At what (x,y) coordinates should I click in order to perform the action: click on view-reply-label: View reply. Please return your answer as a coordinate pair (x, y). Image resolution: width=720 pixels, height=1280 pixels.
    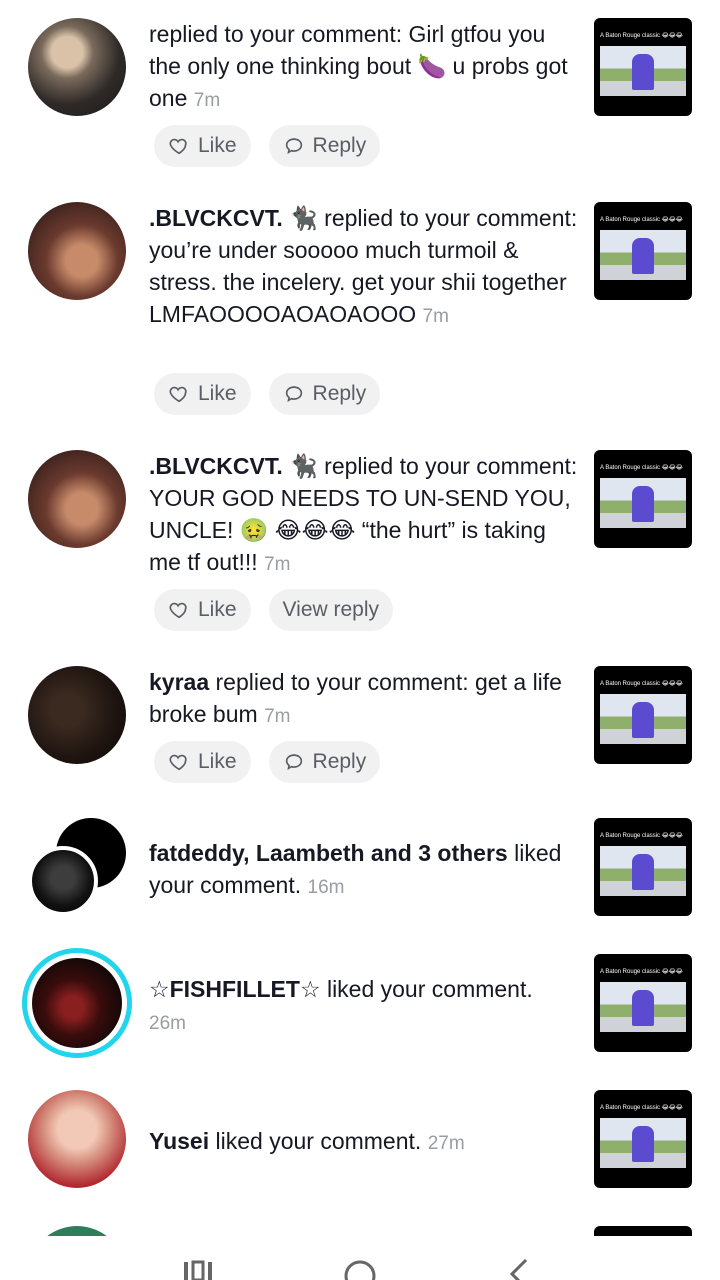
    Looking at the image, I should click on (331, 609).